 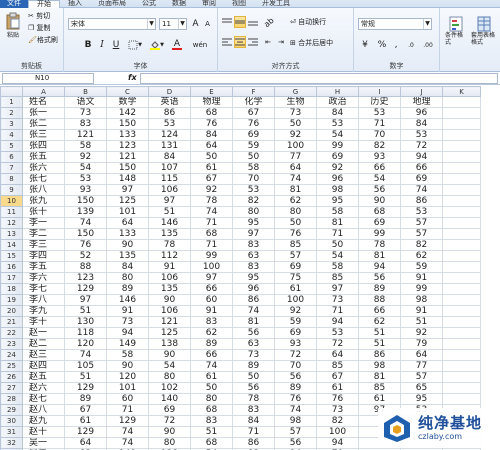 What do you see at coordinates (149, 4) in the screenshot?
I see `tab-4: 公式` at bounding box center [149, 4].